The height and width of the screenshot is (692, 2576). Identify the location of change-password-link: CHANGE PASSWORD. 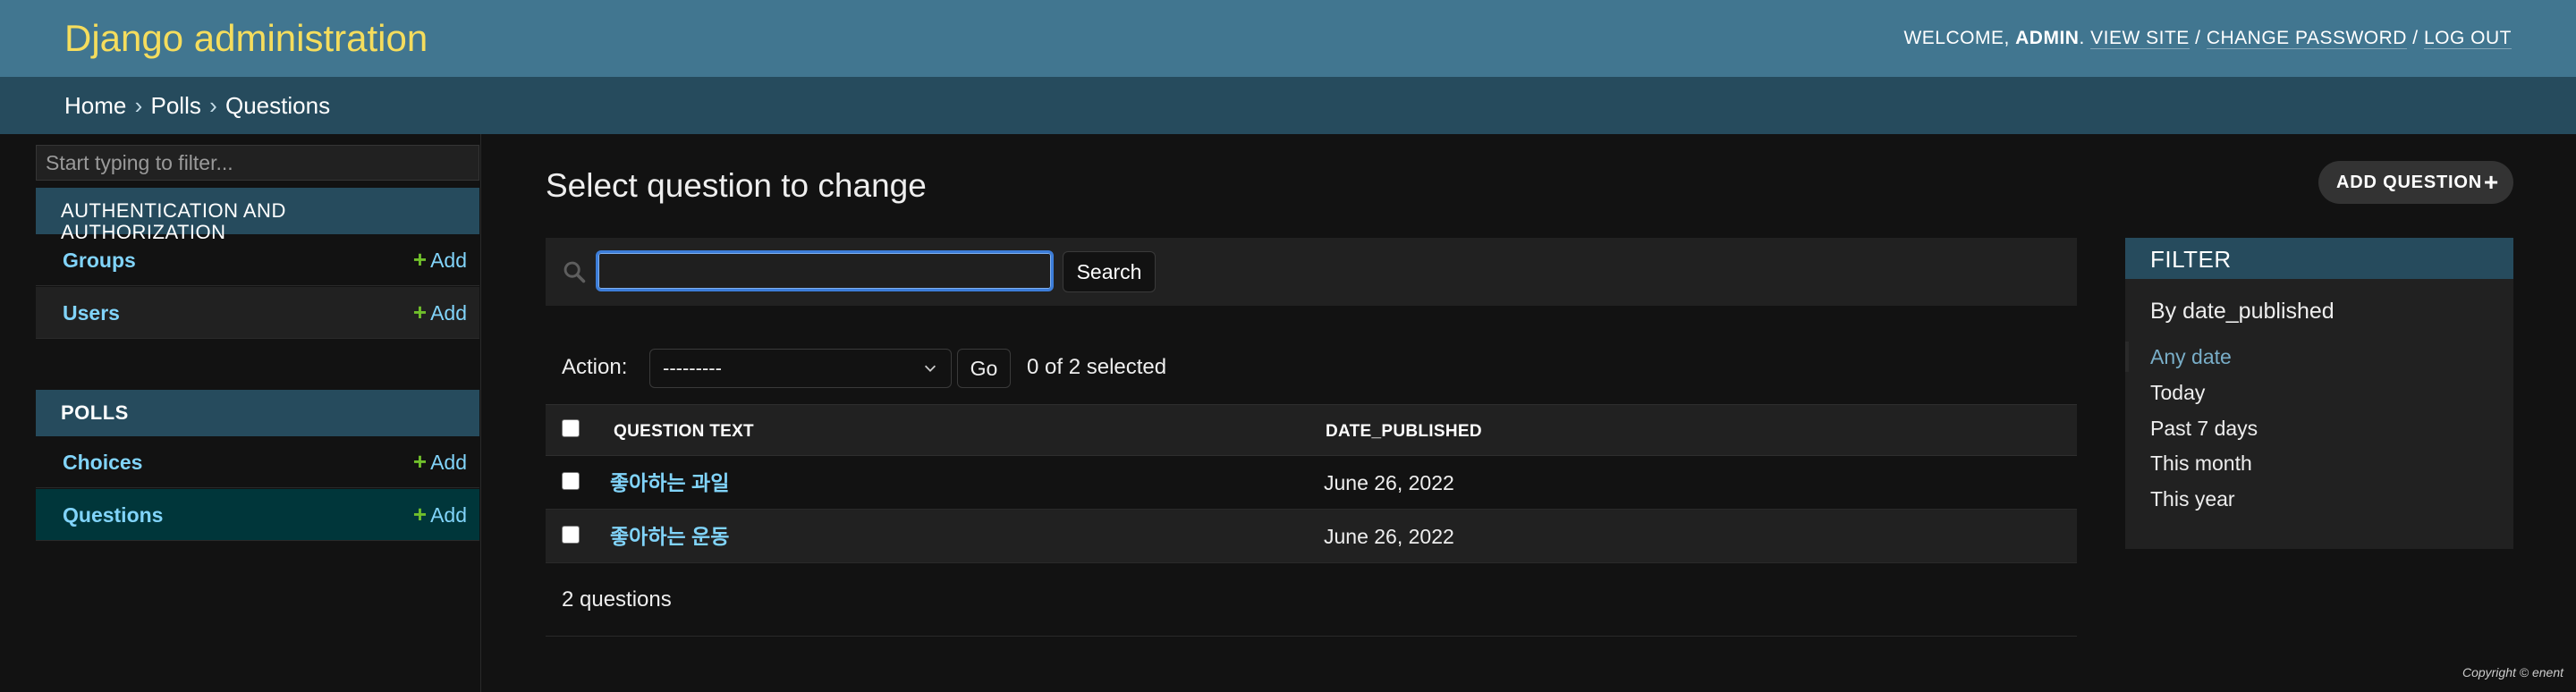
(2306, 38).